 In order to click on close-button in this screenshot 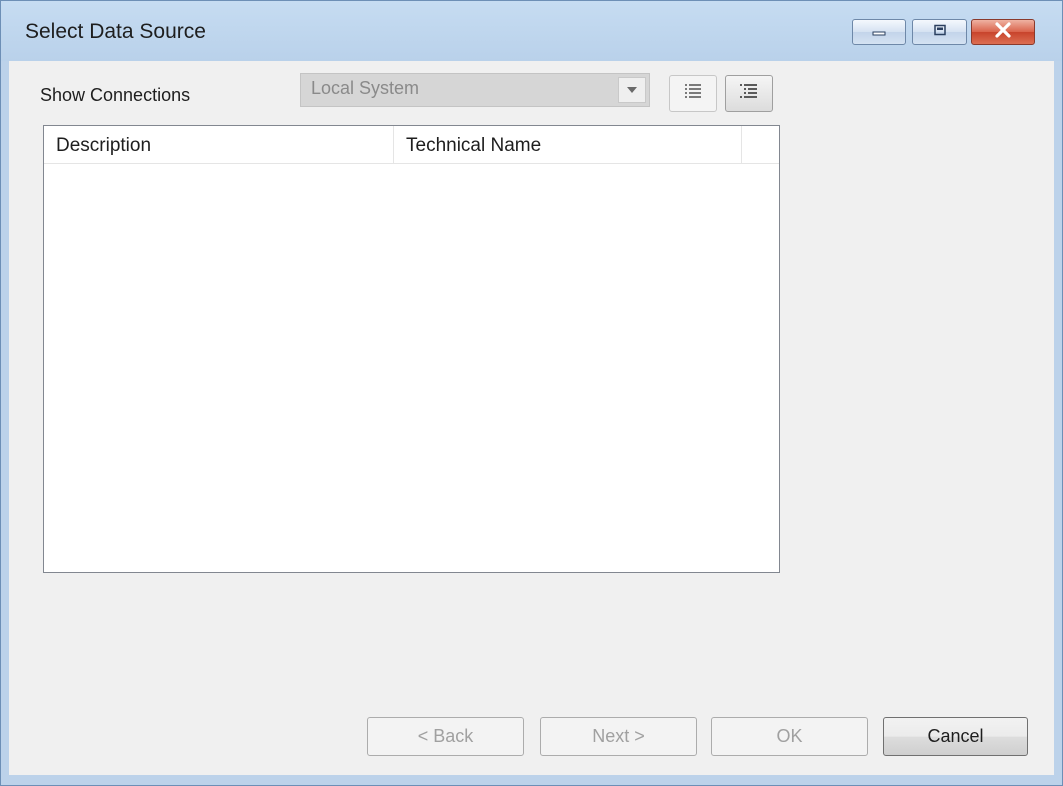, I will do `click(1003, 32)`.